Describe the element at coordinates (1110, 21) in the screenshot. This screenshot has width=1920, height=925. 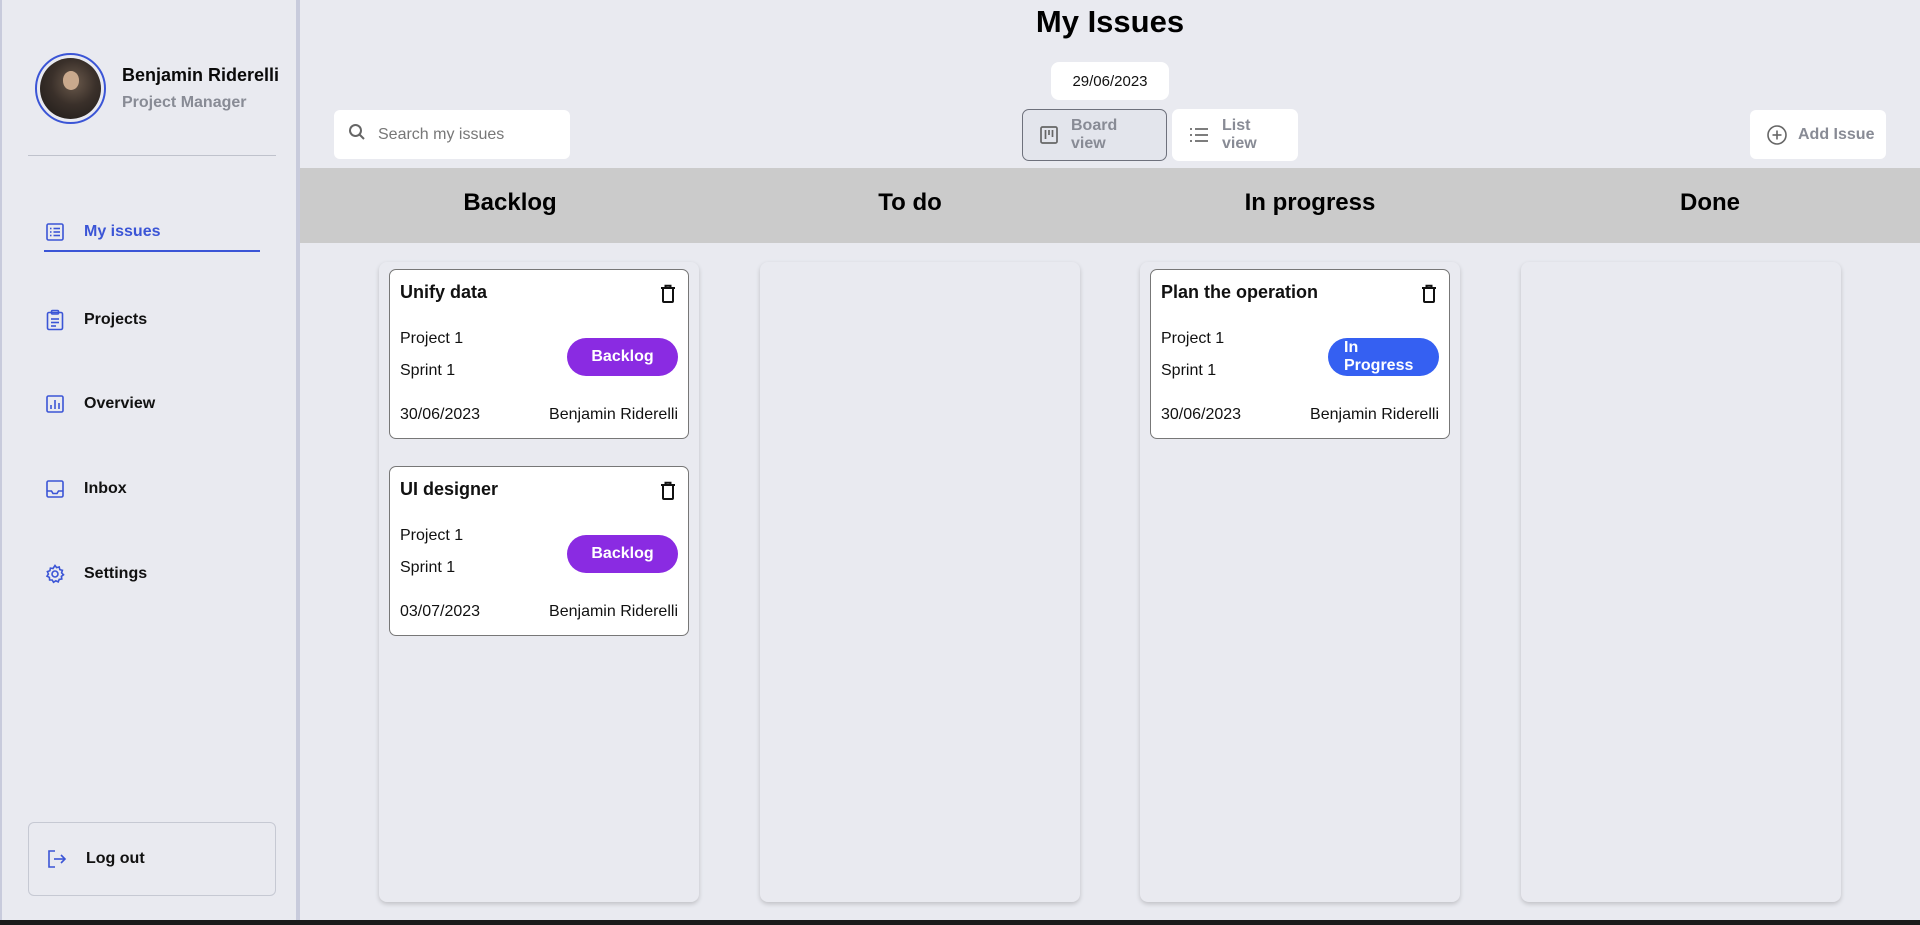
I see `page-title: My Issues` at that location.